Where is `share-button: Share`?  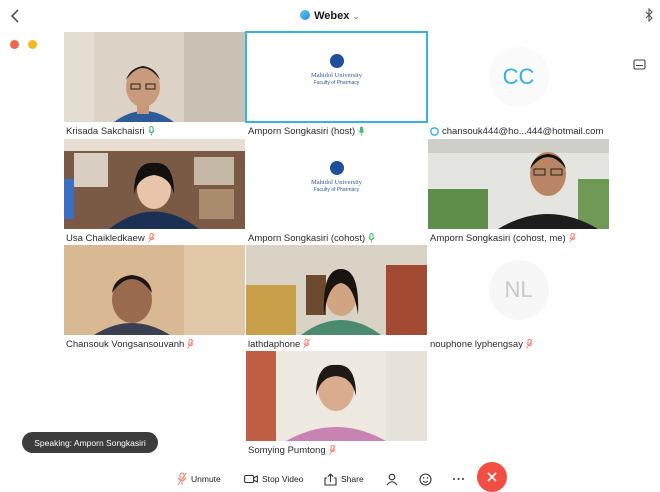 share-button: Share is located at coordinates (344, 479).